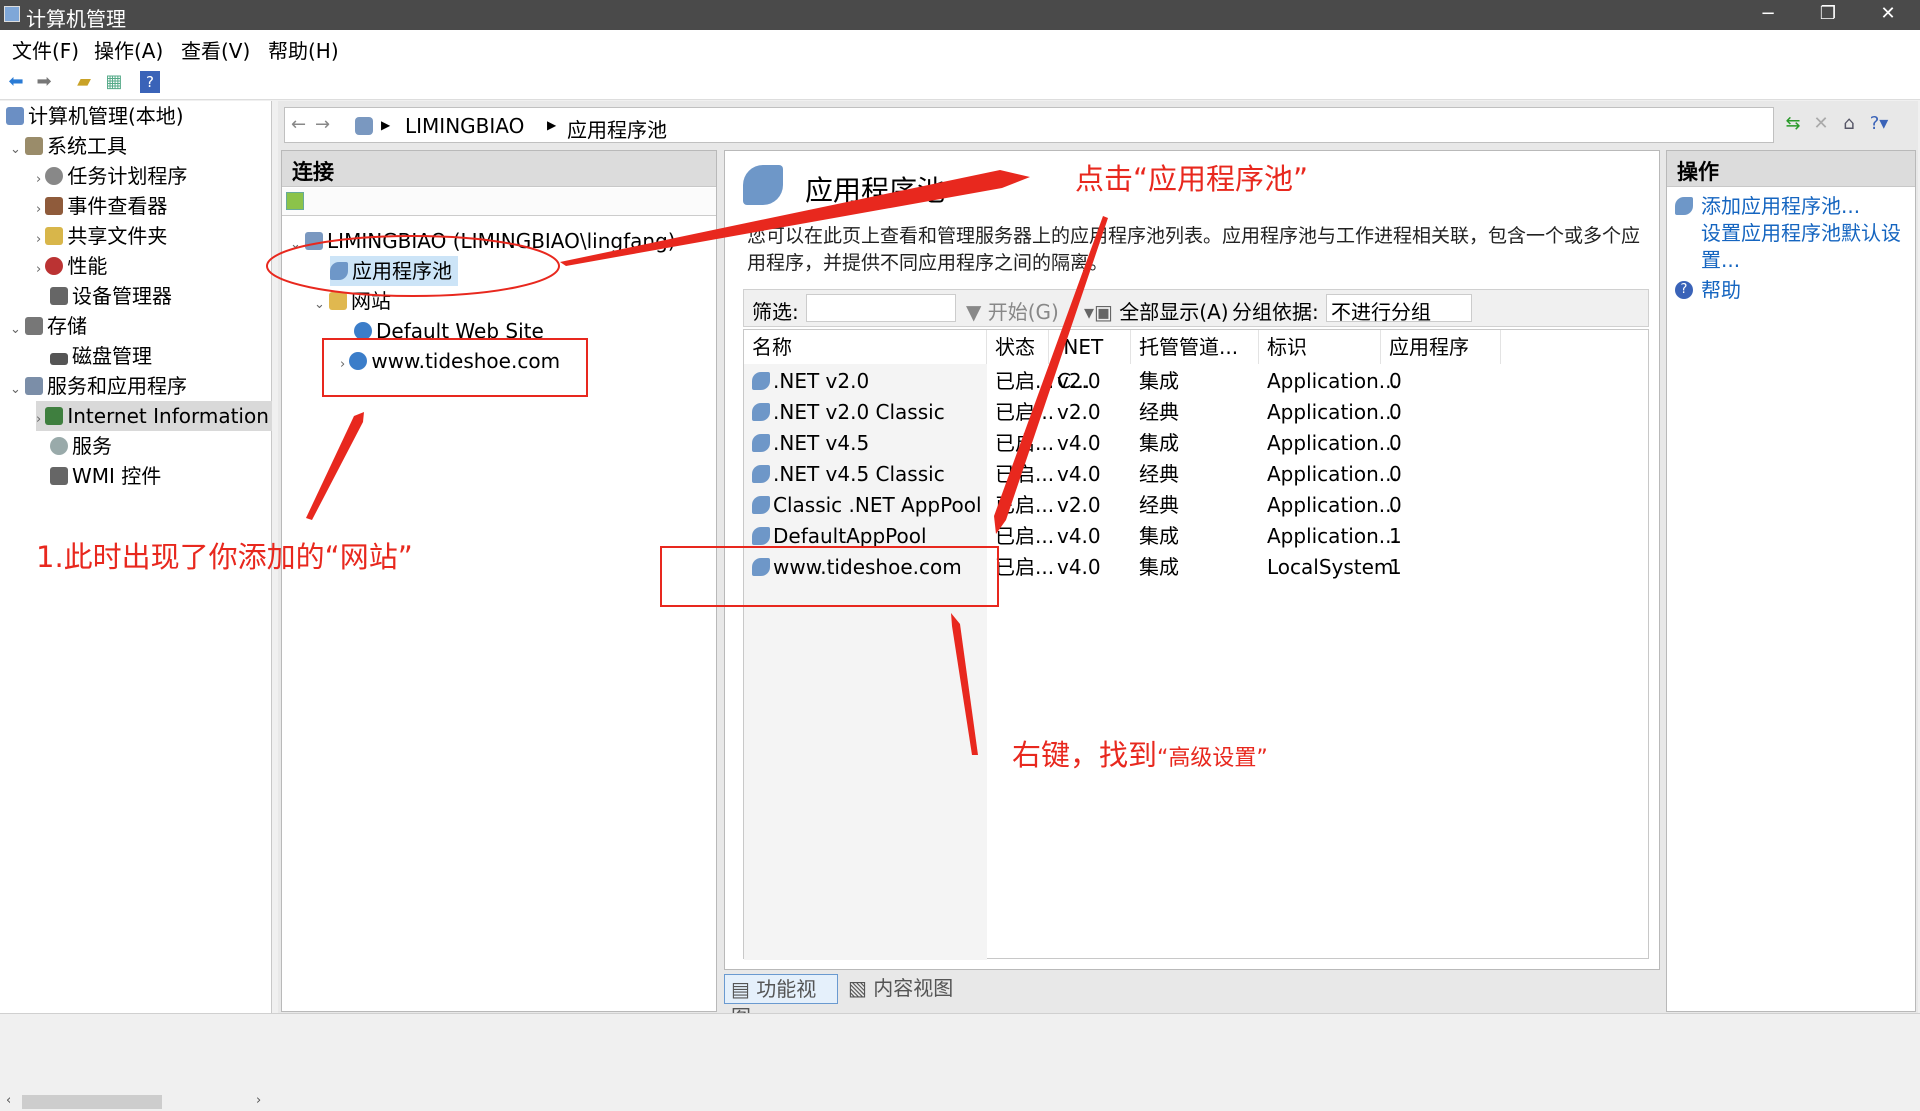 The height and width of the screenshot is (1111, 1920). Describe the element at coordinates (101, 236) in the screenshot. I see `tree-shared-folders: › 共享文件夹` at that location.